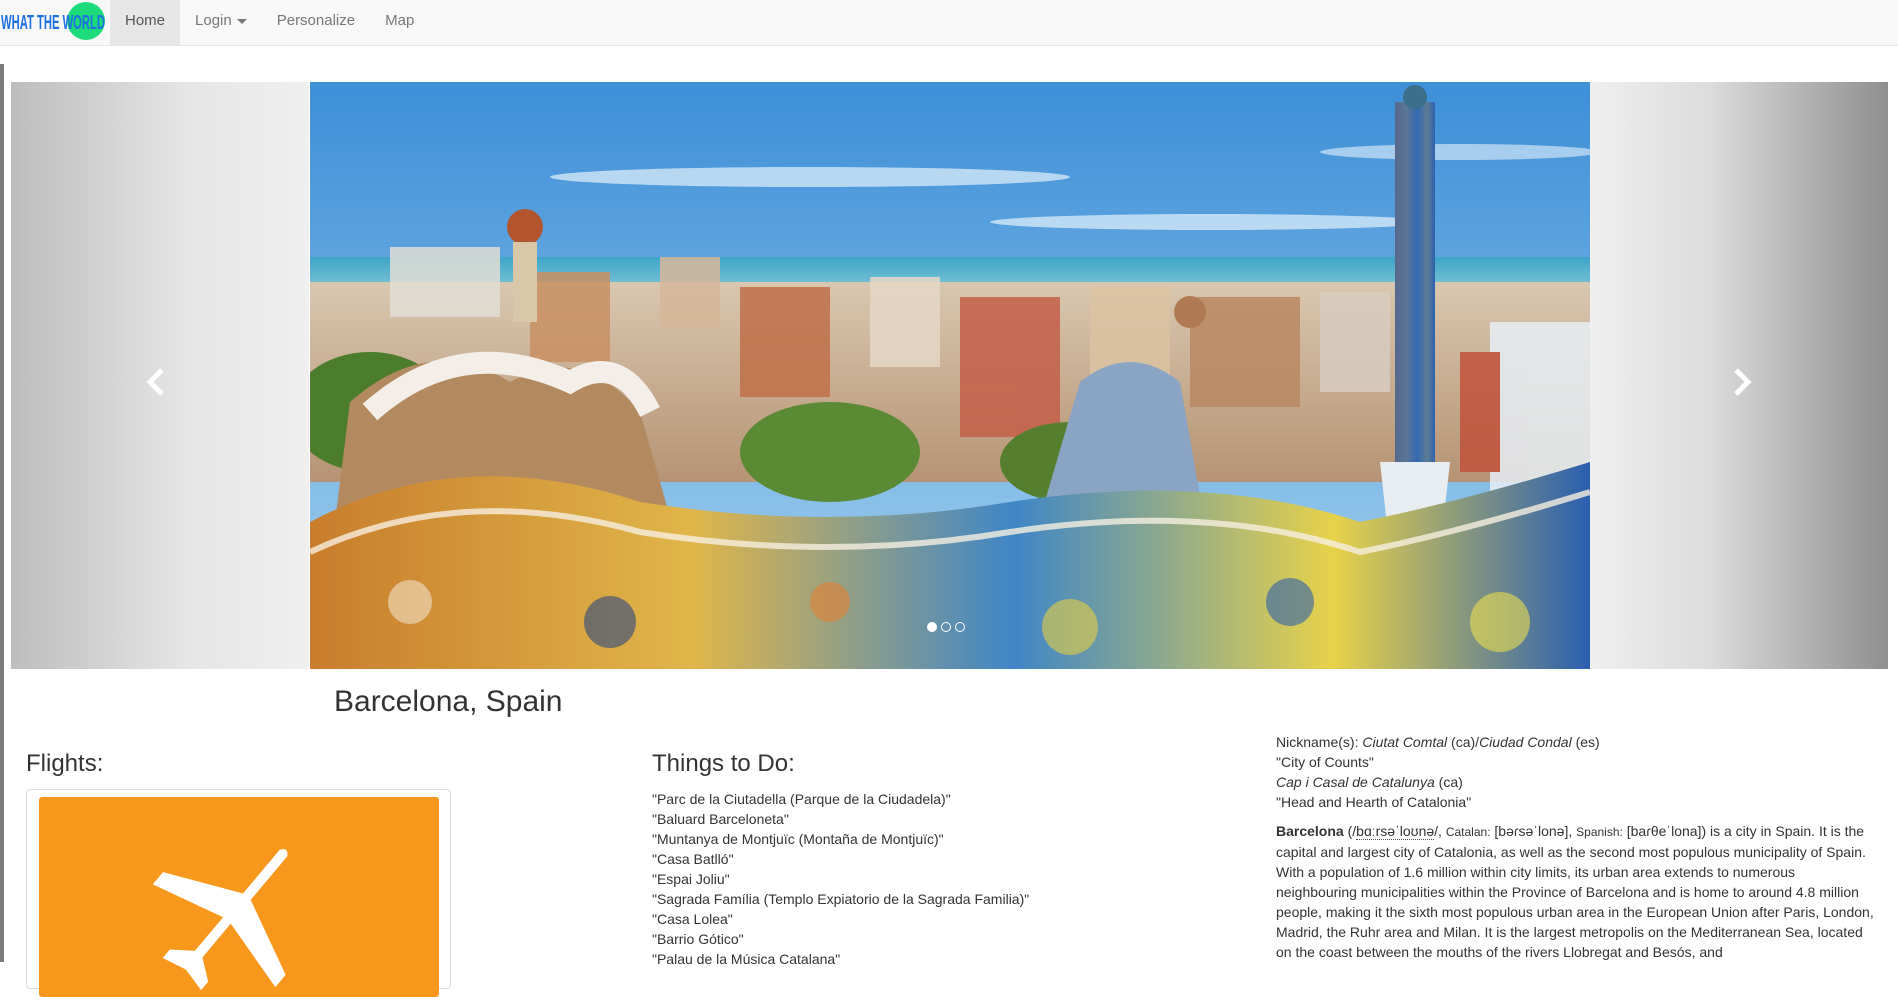  I want to click on nickname-ca-lang: (ca)/, so click(1463, 742).